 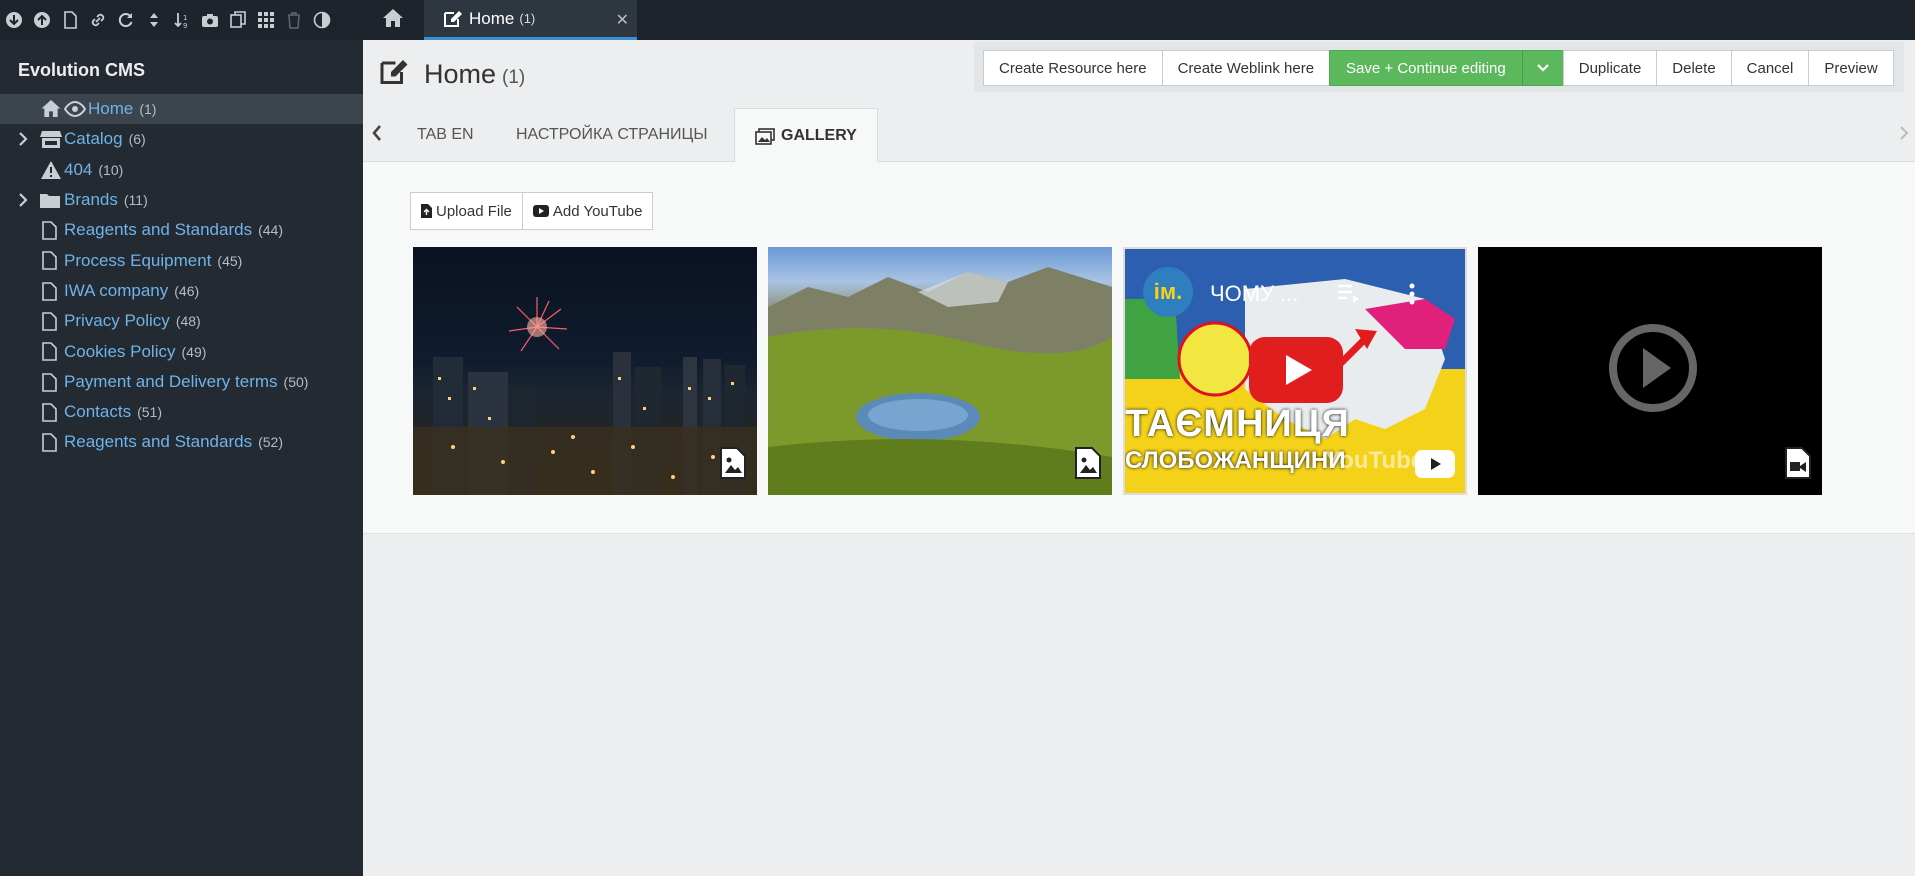 I want to click on content-tabs: TAB EN НАСТРОЙКА СТРАНИЦЫ GALLERY, so click(x=1139, y=135).